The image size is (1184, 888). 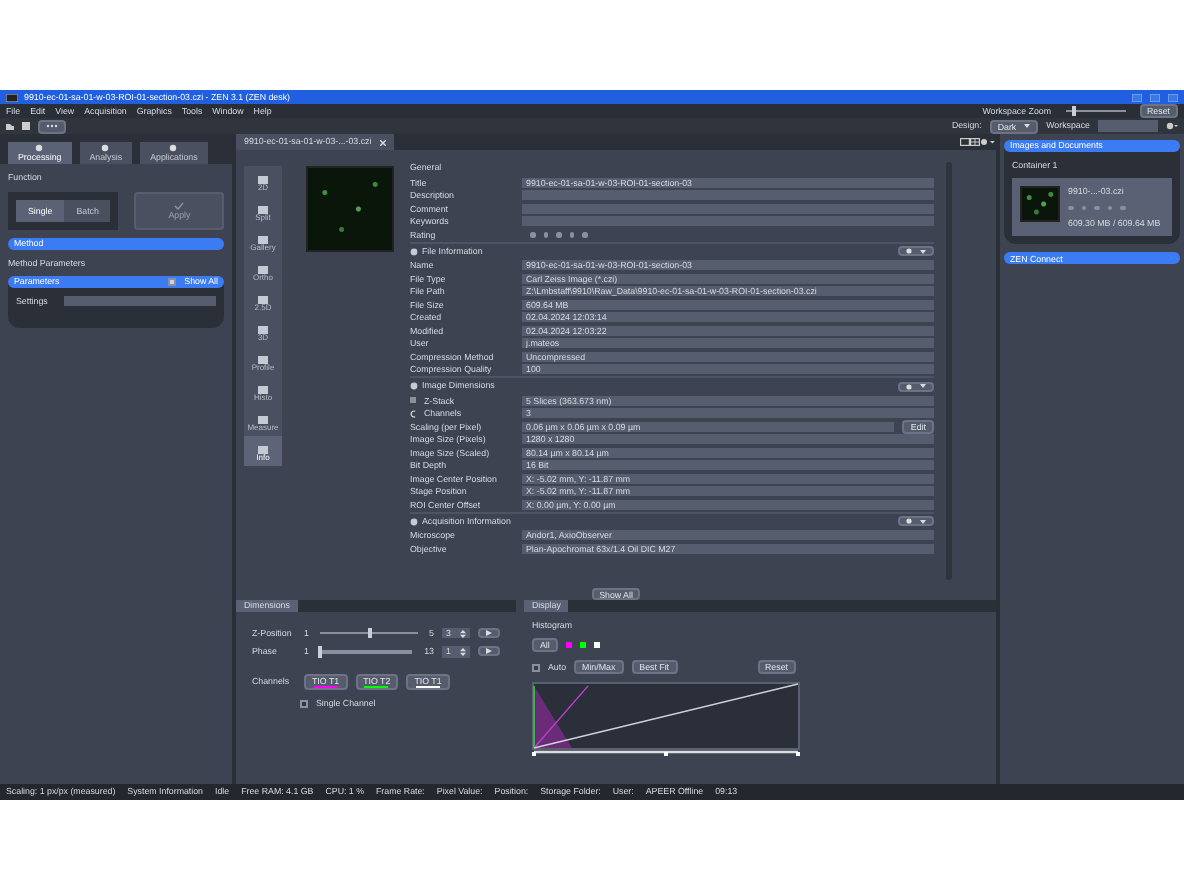 What do you see at coordinates (179, 205) in the screenshot?
I see `check-icon` at bounding box center [179, 205].